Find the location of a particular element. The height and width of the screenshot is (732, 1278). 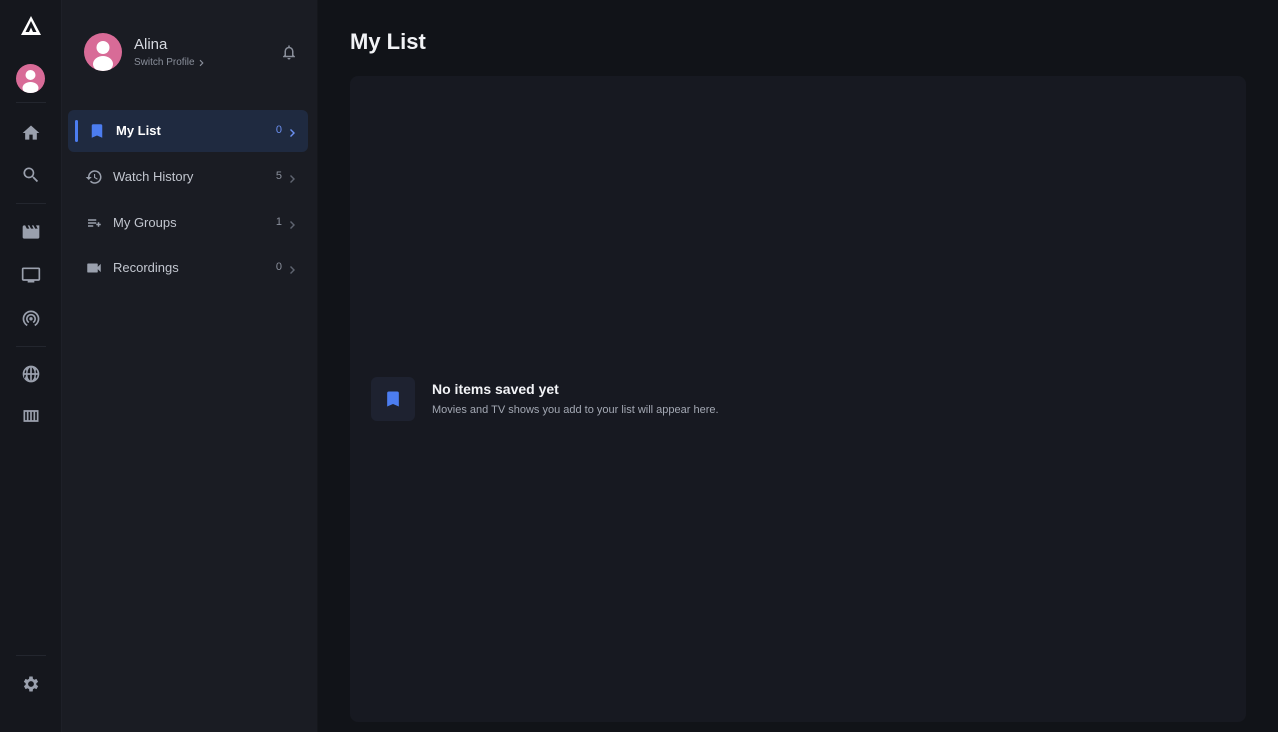

basketball-icon is located at coordinates (31, 374).